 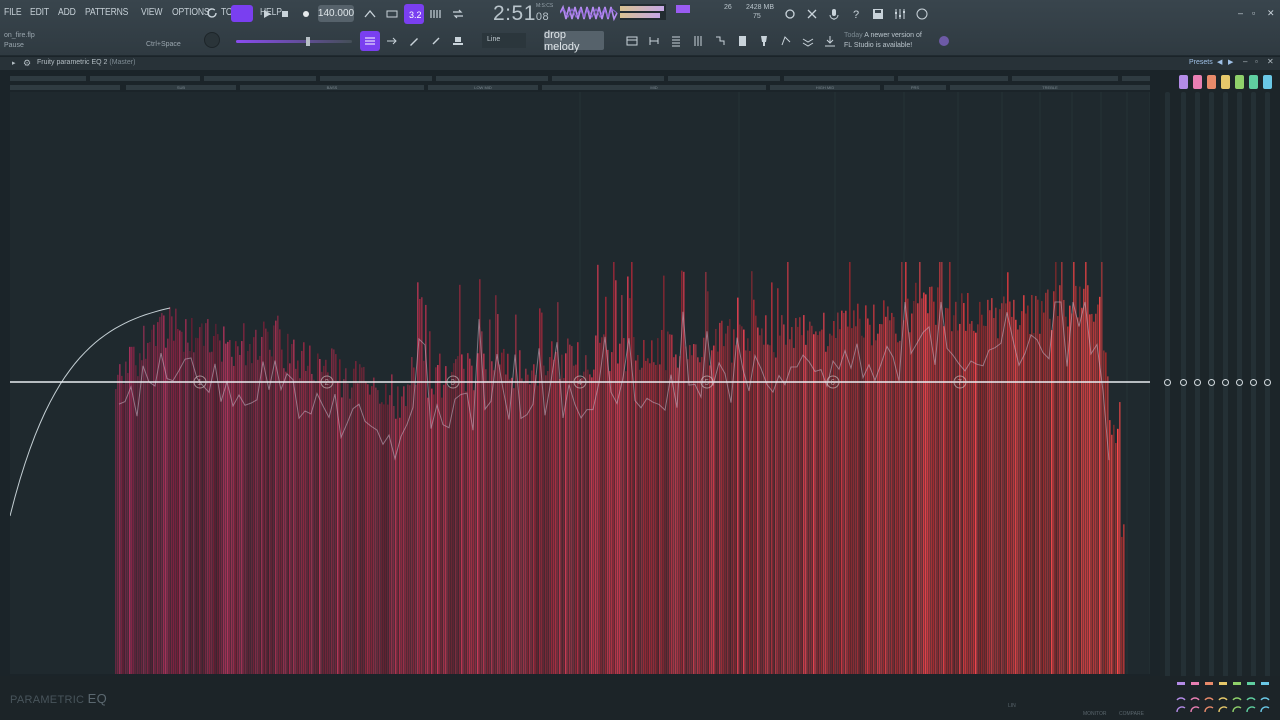 I want to click on wait-input-icon, so click(x=392, y=14).